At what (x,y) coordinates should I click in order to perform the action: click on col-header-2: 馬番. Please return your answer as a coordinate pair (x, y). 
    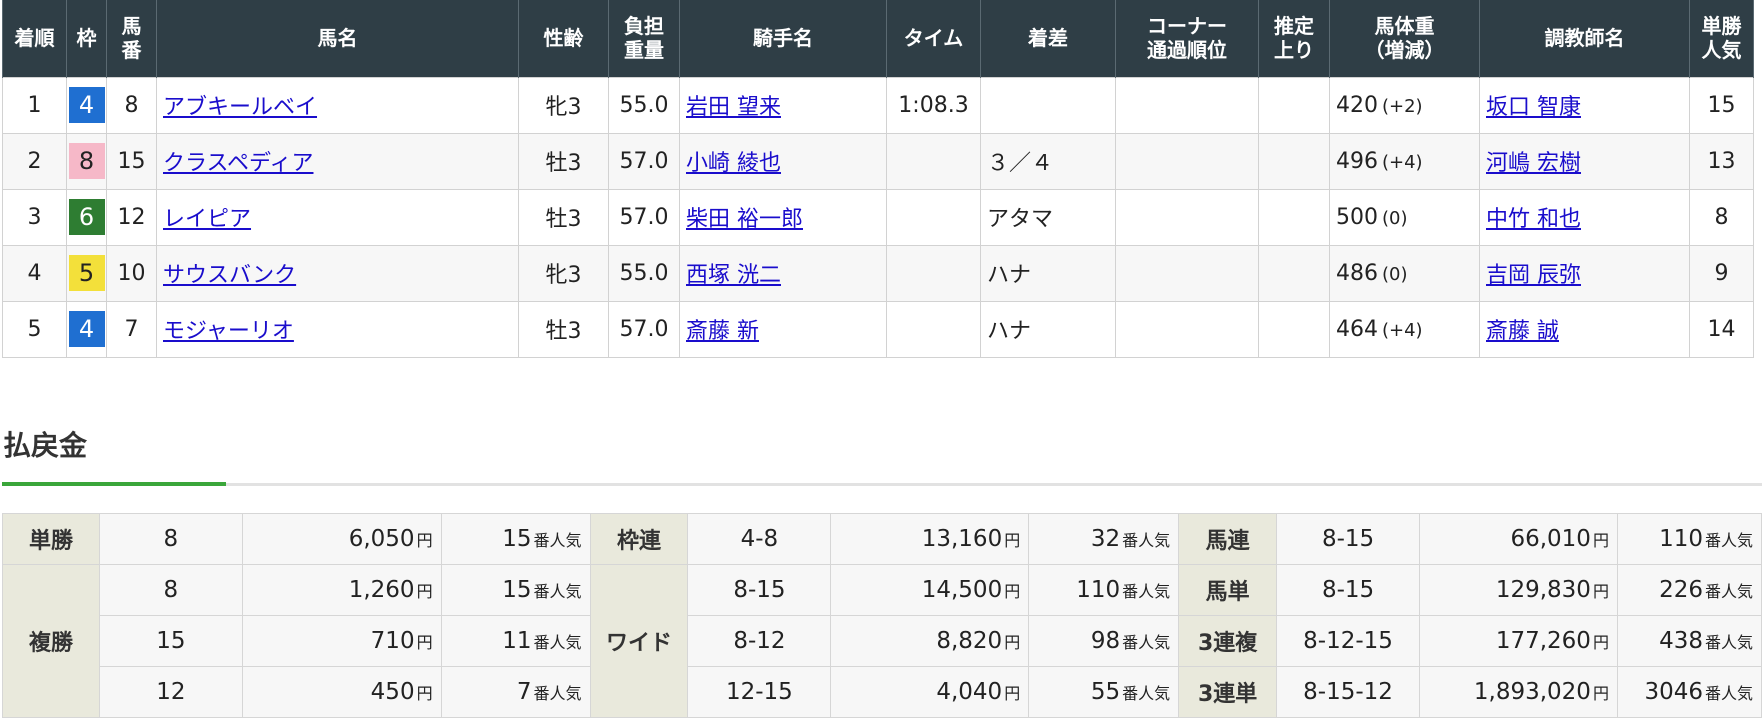
    Looking at the image, I should click on (131, 38).